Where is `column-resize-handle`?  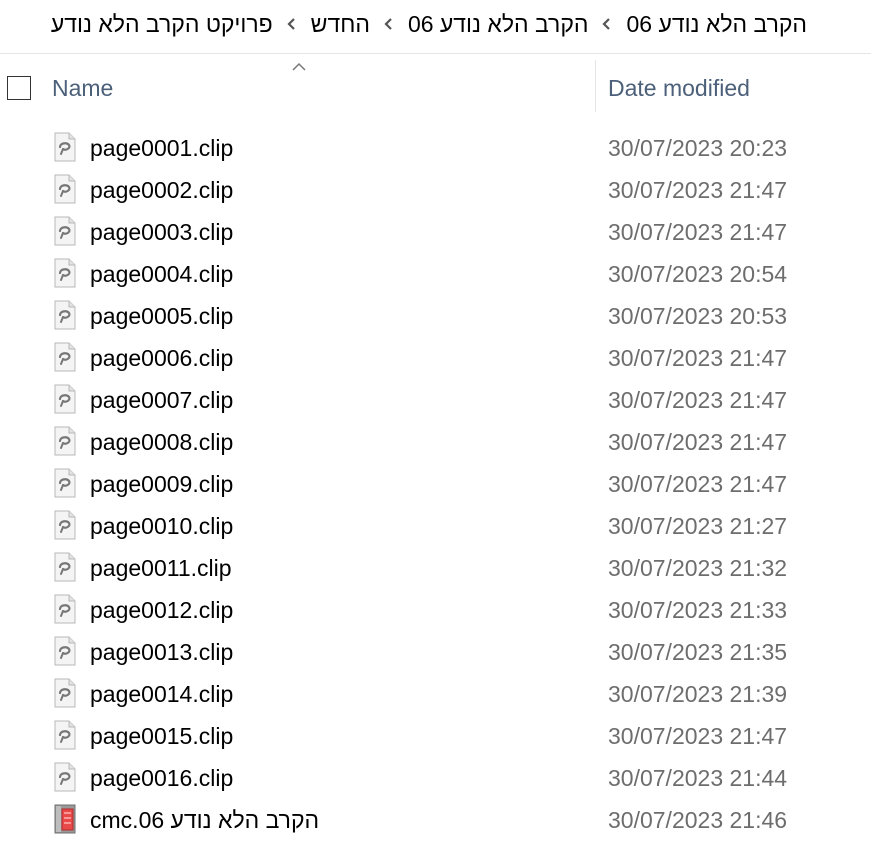 column-resize-handle is located at coordinates (595, 86).